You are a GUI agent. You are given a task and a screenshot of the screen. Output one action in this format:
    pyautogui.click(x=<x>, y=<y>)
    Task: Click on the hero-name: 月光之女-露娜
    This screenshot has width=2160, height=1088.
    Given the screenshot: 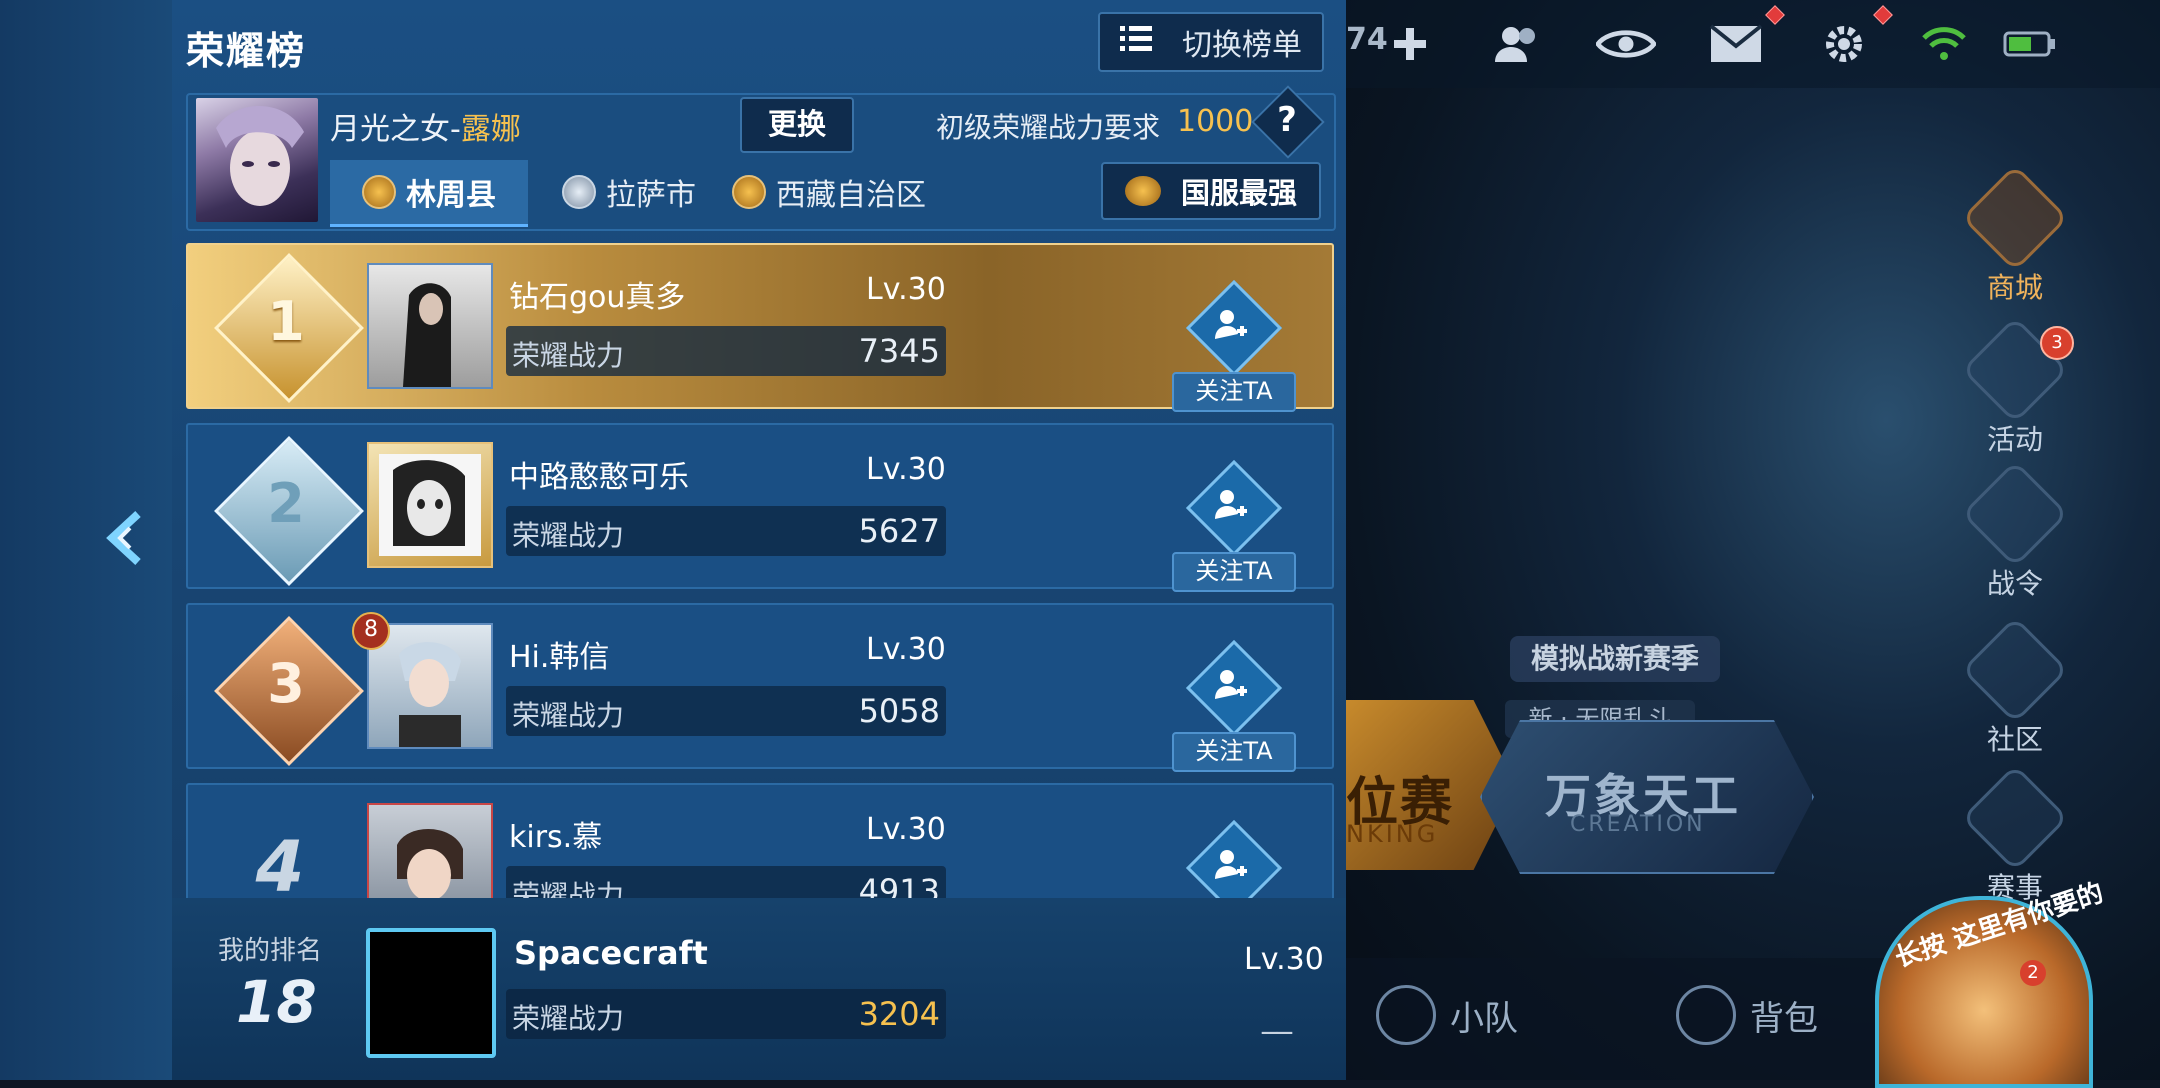 What is the action you would take?
    pyautogui.click(x=425, y=126)
    